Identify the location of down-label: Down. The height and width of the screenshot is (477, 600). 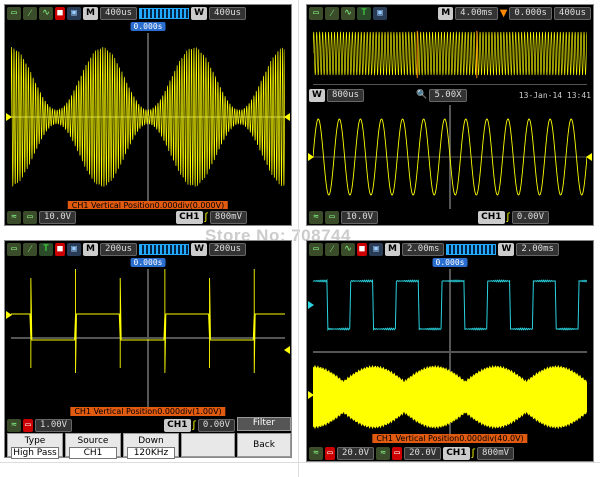
(151, 441).